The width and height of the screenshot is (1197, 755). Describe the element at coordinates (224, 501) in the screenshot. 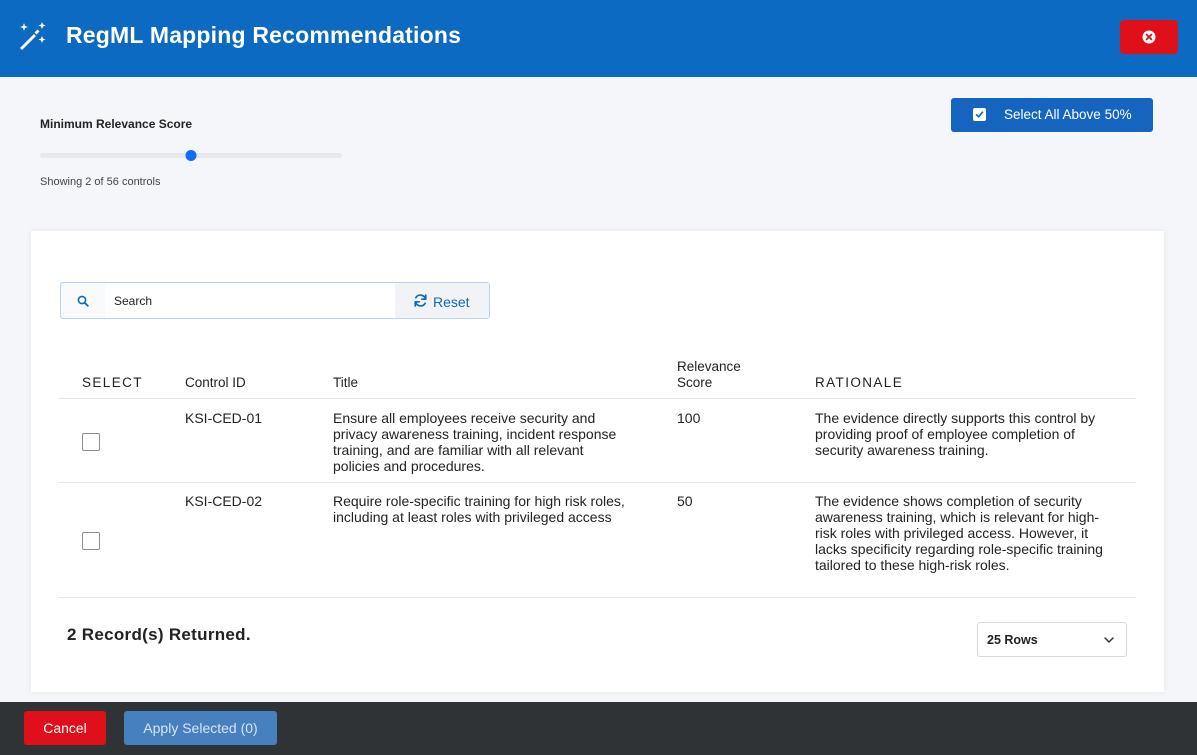

I see `control-id-cell: KSI-CED-02` at that location.